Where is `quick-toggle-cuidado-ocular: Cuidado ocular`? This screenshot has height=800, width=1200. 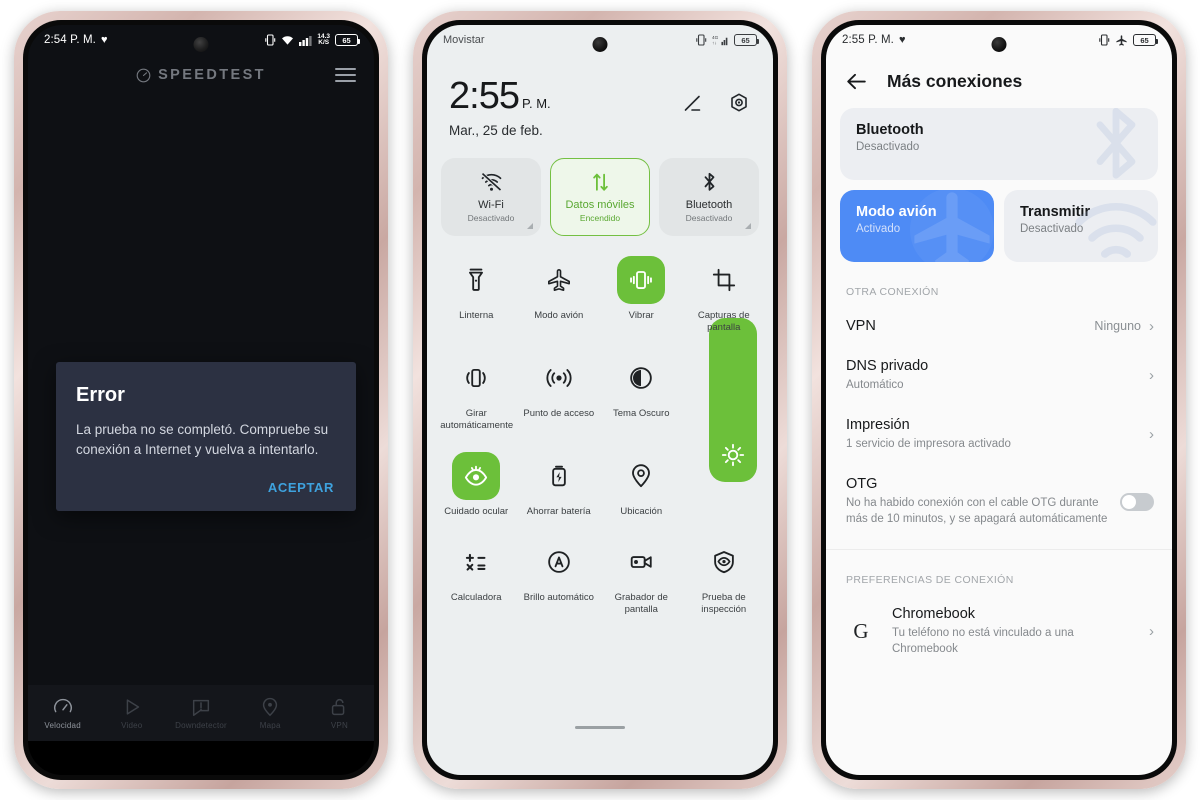
quick-toggle-cuidado-ocular: Cuidado ocular is located at coordinates (476, 484).